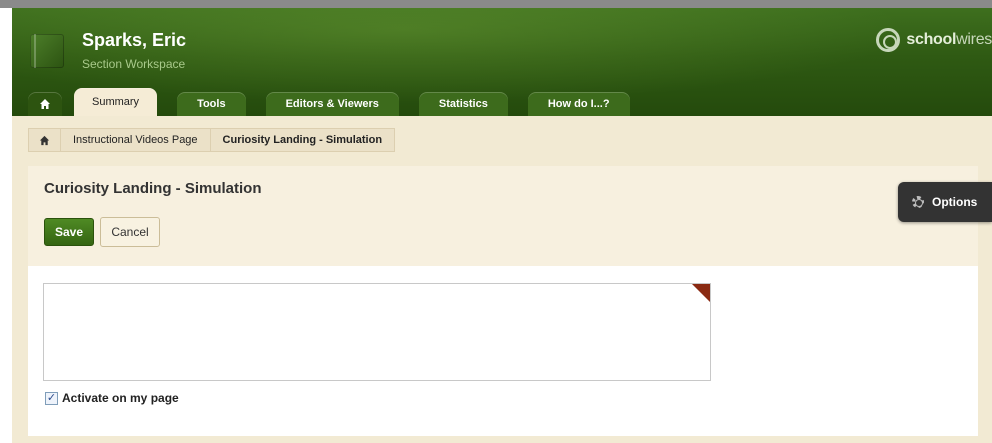  I want to click on window-top-bar, so click(496, 4).